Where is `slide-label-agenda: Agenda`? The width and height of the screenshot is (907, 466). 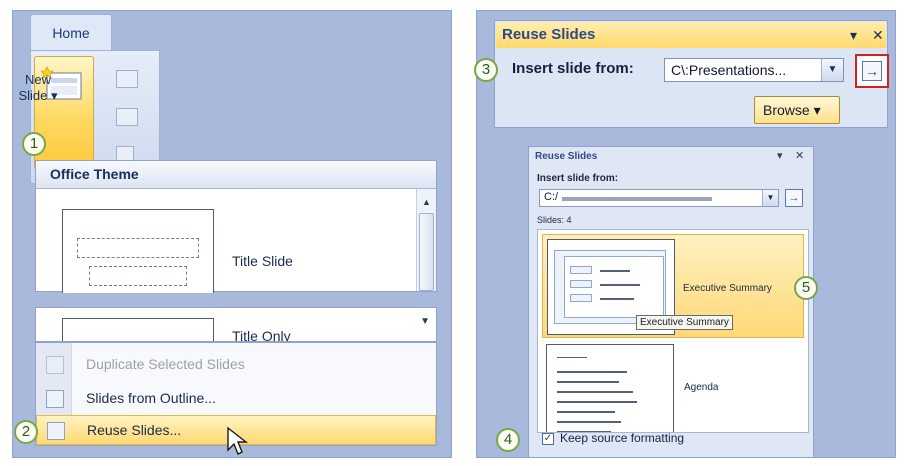 slide-label-agenda: Agenda is located at coordinates (701, 387).